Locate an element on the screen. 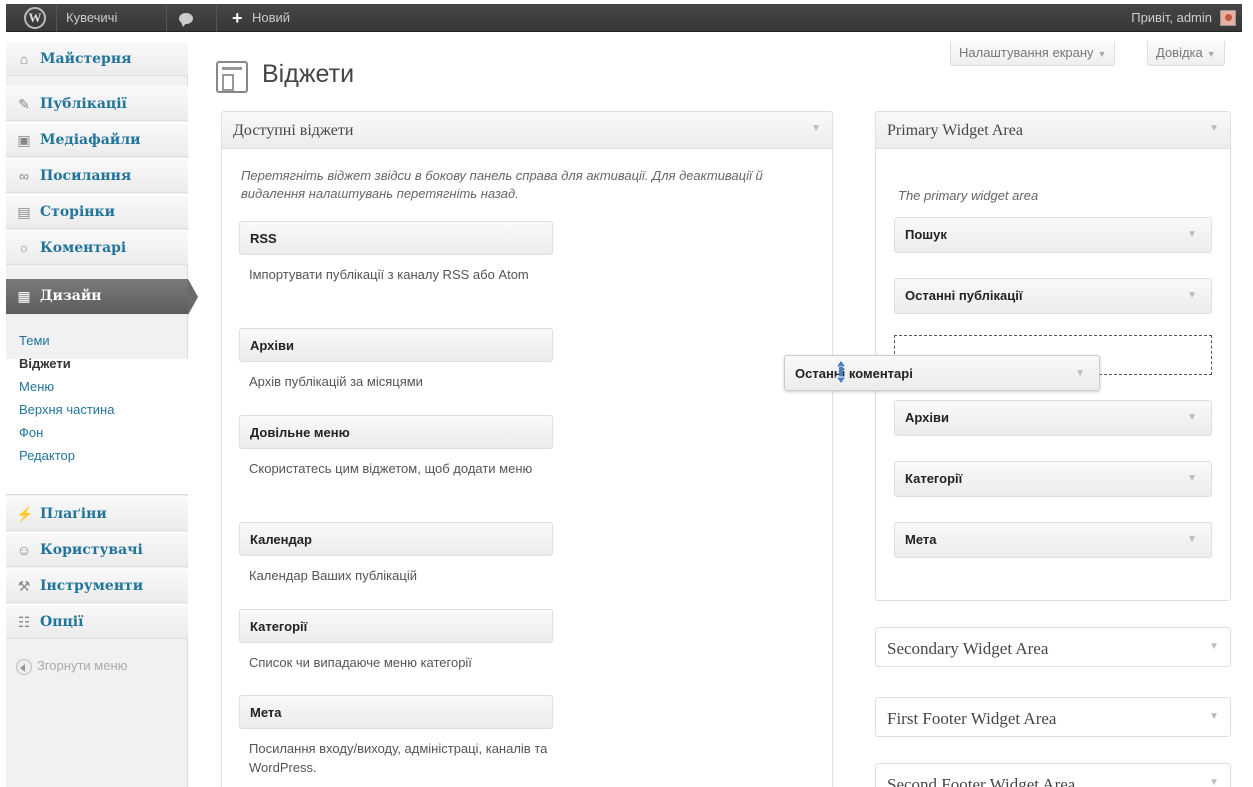  menu-label: Публікації is located at coordinates (83, 104).